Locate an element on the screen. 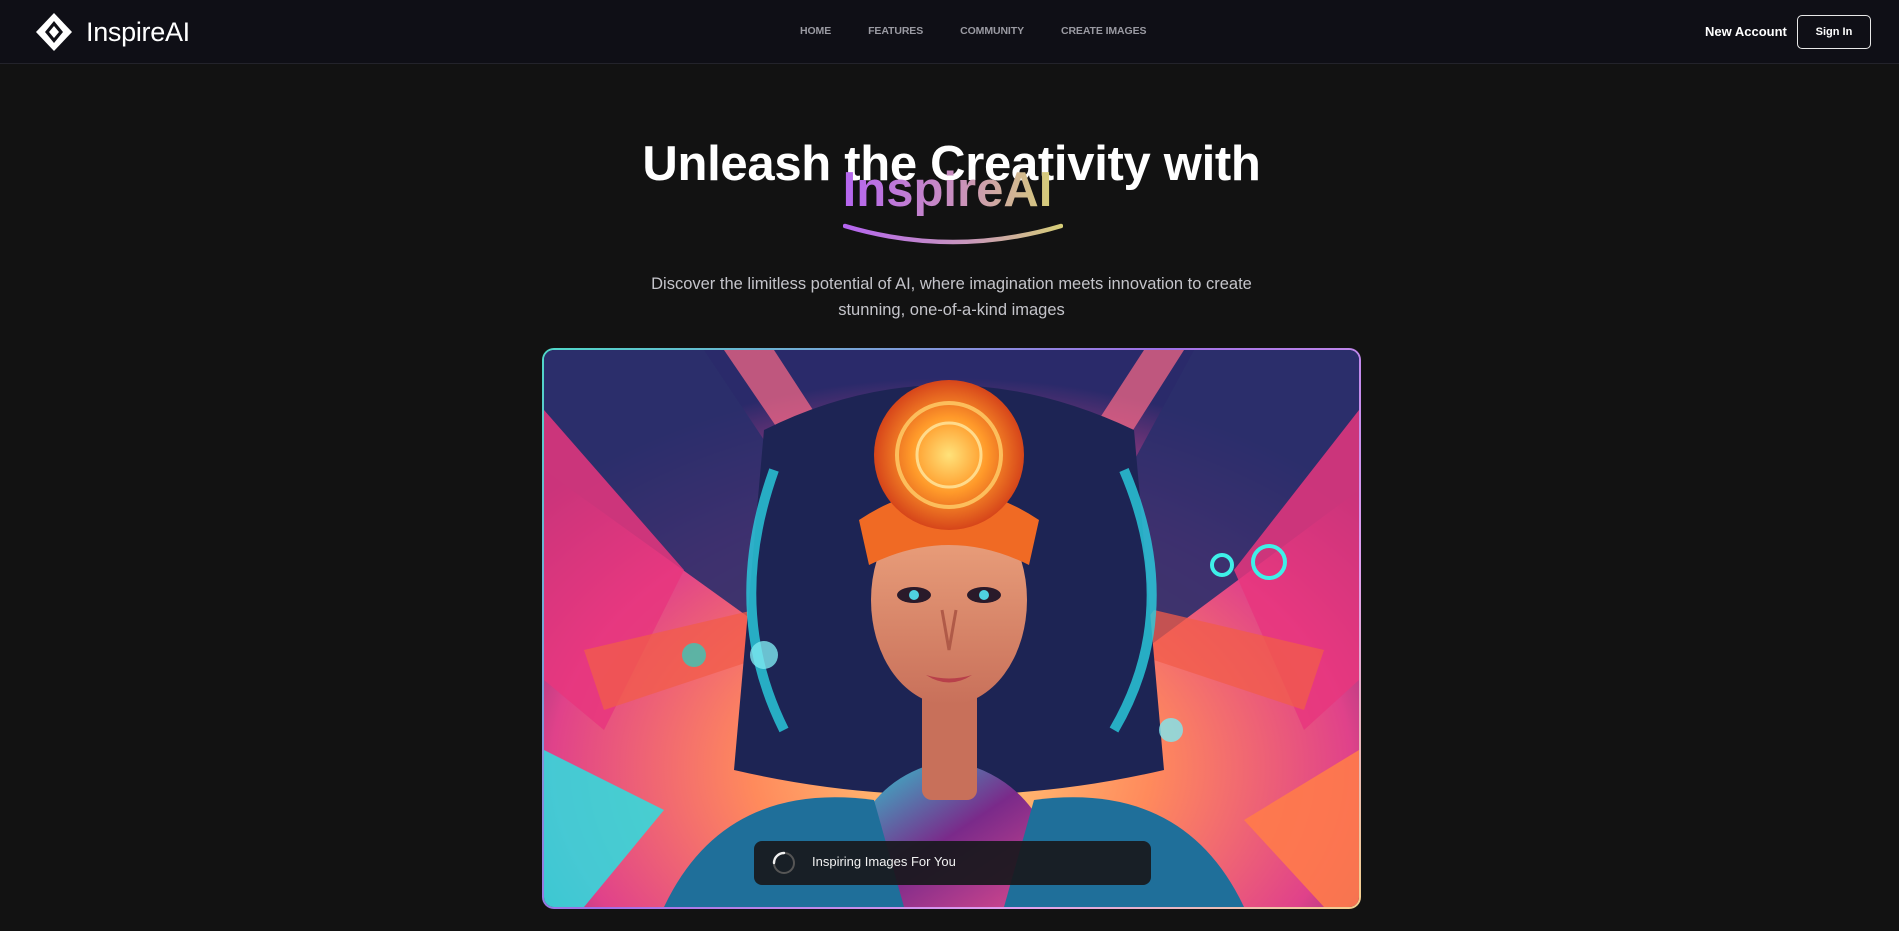  loading-spinner-icon is located at coordinates (783, 862).